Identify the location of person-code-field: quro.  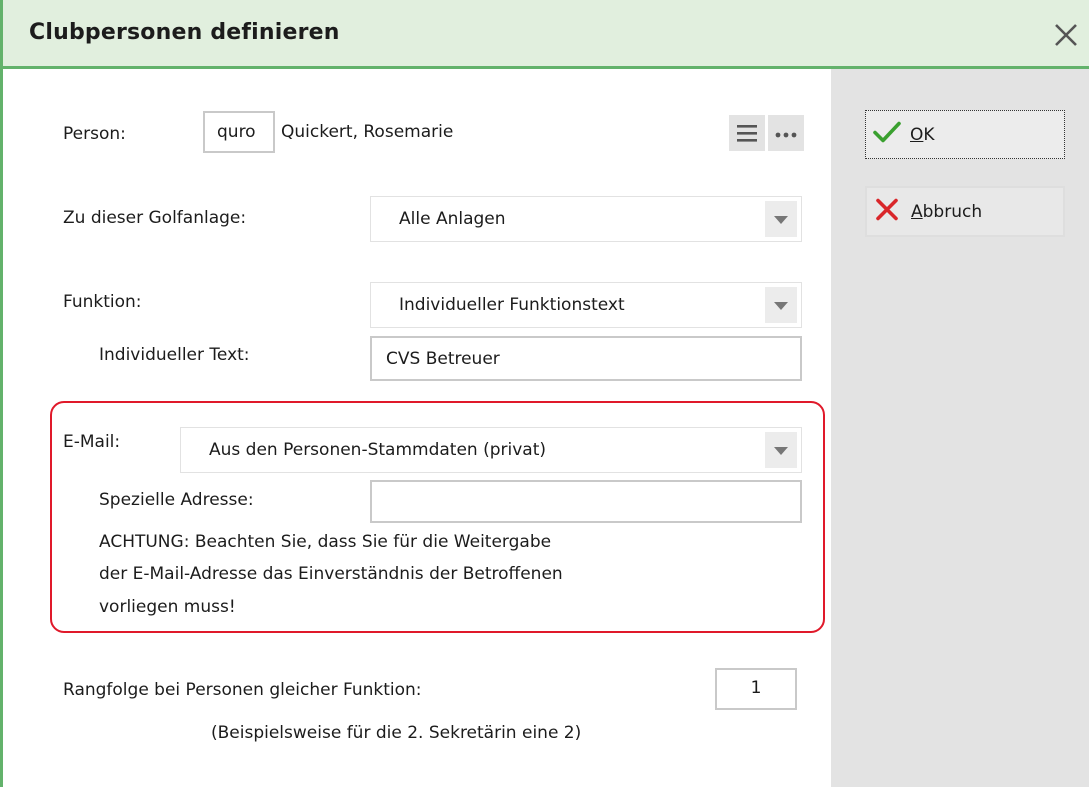
(239, 132).